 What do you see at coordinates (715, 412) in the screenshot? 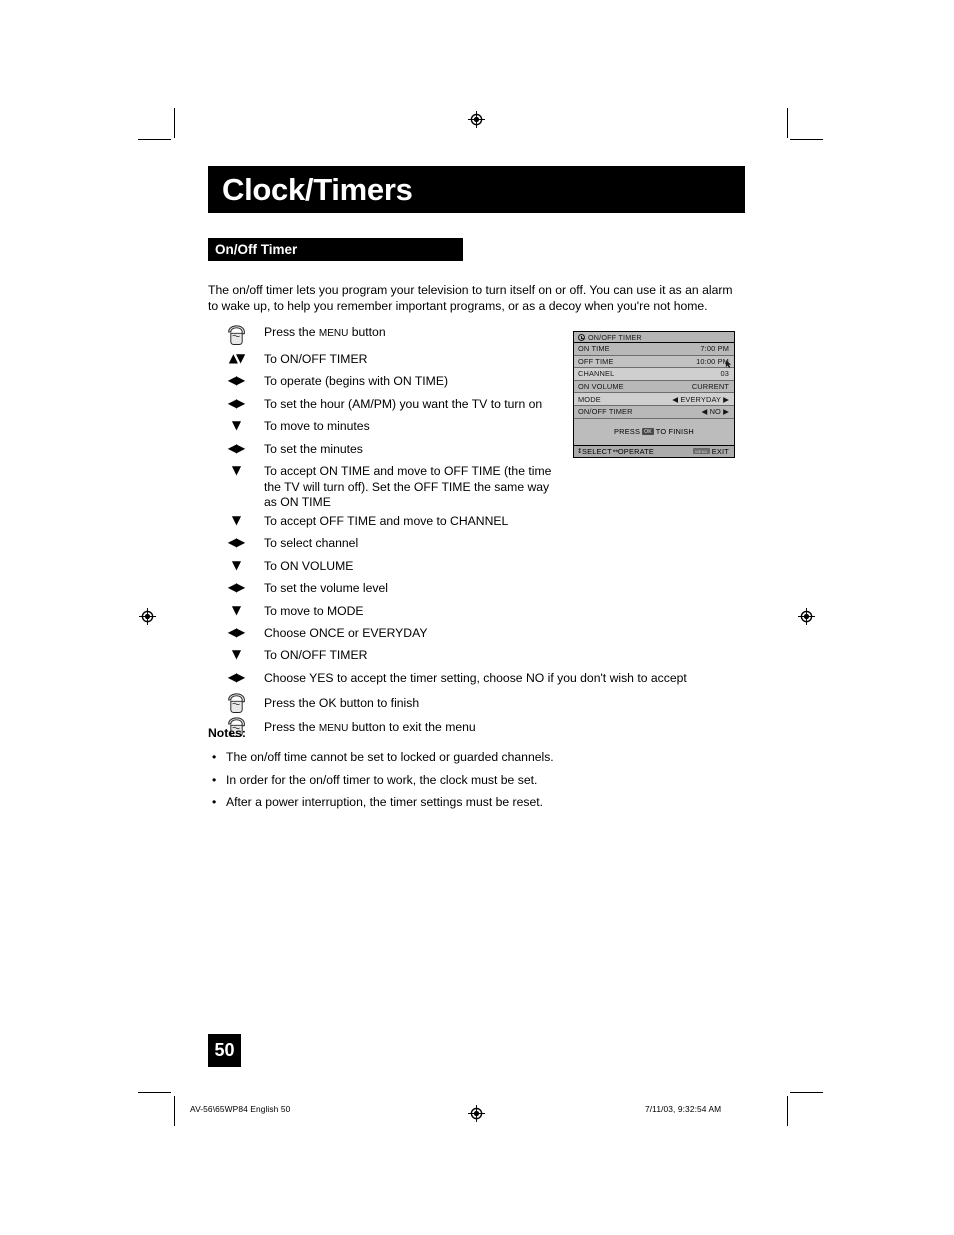
I see `osd-row-value: ◀ NO ▶` at bounding box center [715, 412].